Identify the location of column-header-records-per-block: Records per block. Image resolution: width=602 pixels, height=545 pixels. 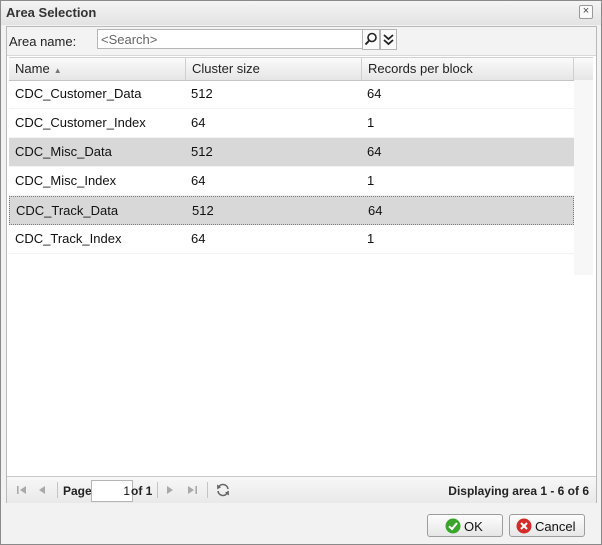
(468, 69).